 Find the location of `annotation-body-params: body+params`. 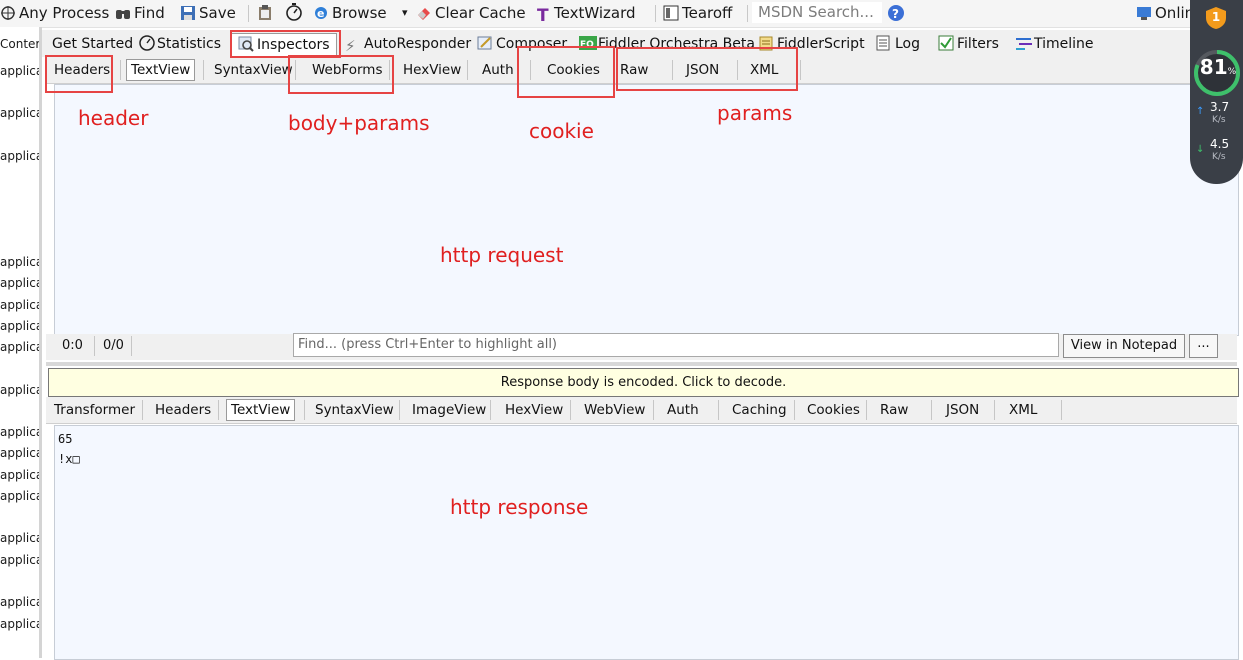

annotation-body-params: body+params is located at coordinates (359, 123).